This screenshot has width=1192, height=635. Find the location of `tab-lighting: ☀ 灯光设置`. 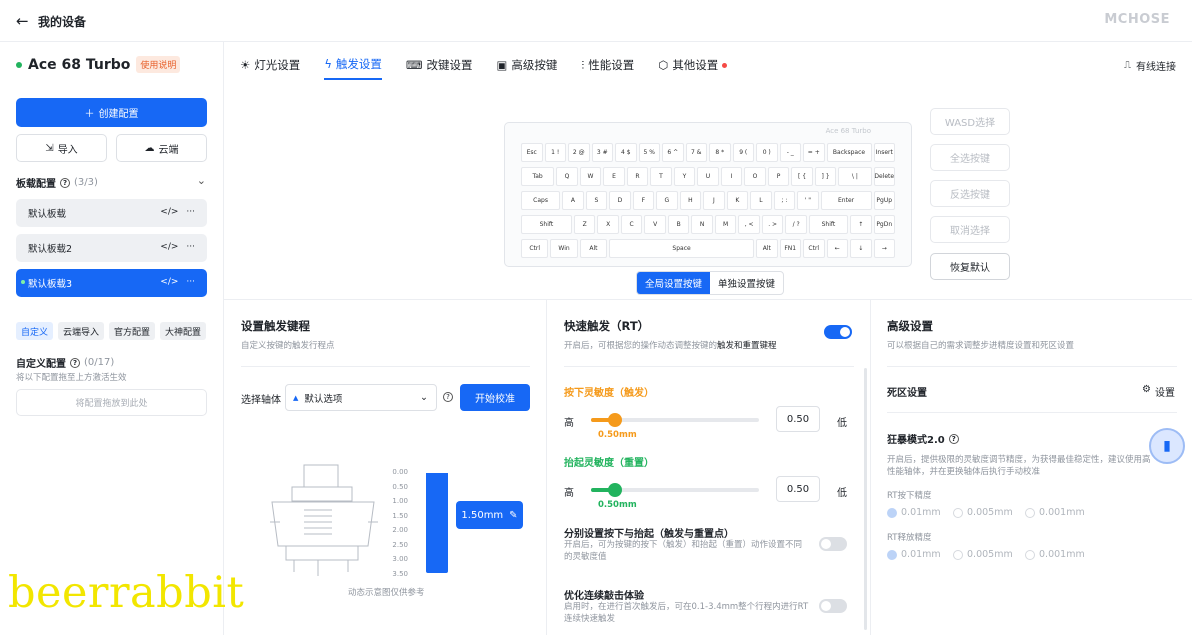

tab-lighting: ☀ 灯光设置 is located at coordinates (270, 68).